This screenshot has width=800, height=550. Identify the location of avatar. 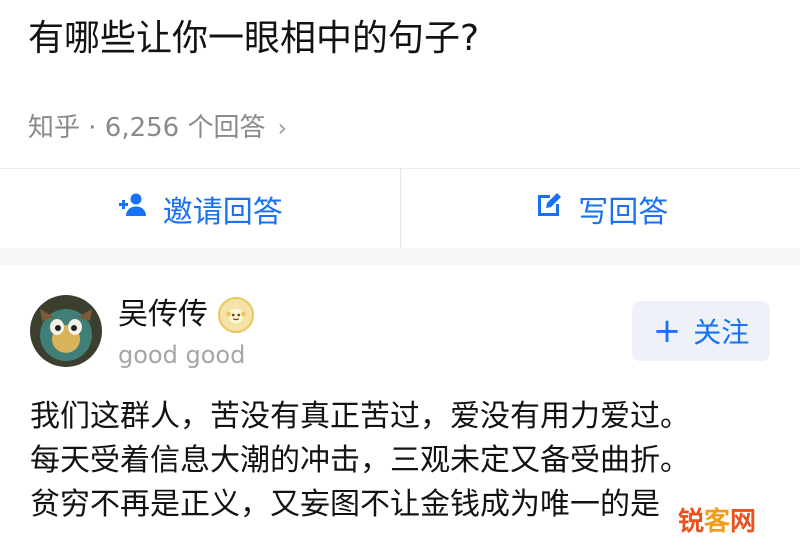
(66, 331).